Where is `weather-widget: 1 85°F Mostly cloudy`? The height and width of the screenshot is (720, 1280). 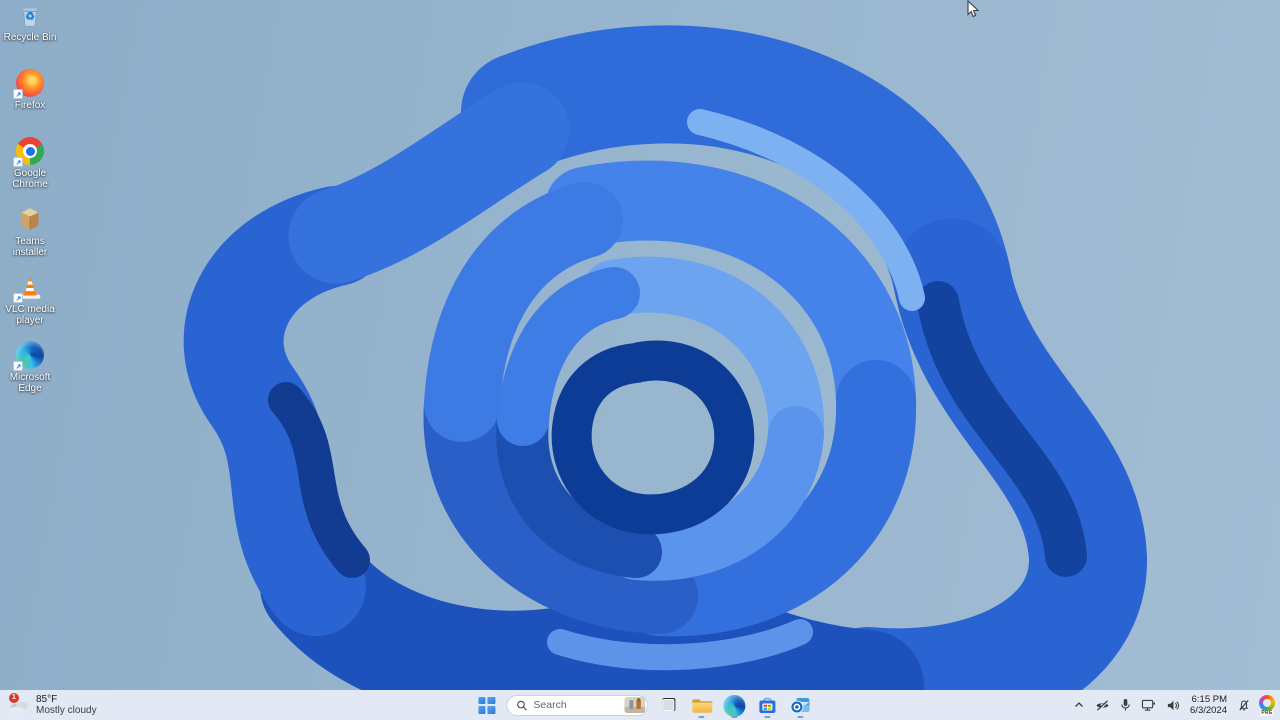
weather-widget: 1 85°F Mostly cloudy is located at coordinates (52, 705).